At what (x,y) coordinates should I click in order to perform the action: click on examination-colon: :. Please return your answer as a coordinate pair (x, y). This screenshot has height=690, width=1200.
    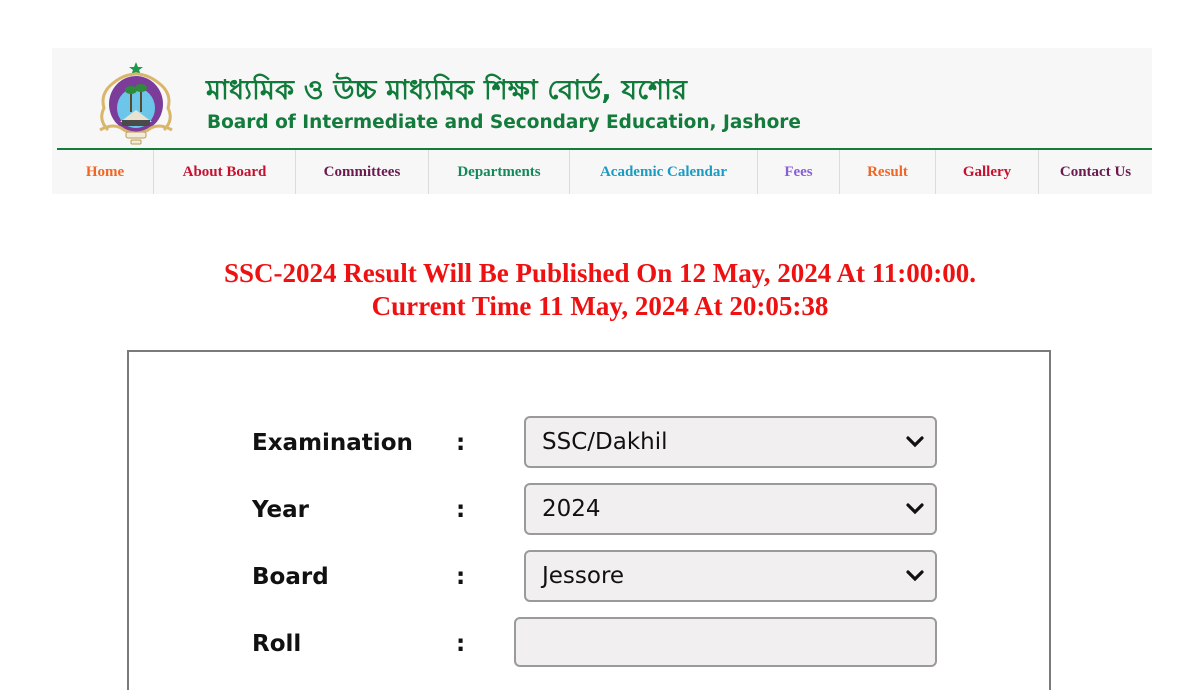
    Looking at the image, I should click on (461, 443).